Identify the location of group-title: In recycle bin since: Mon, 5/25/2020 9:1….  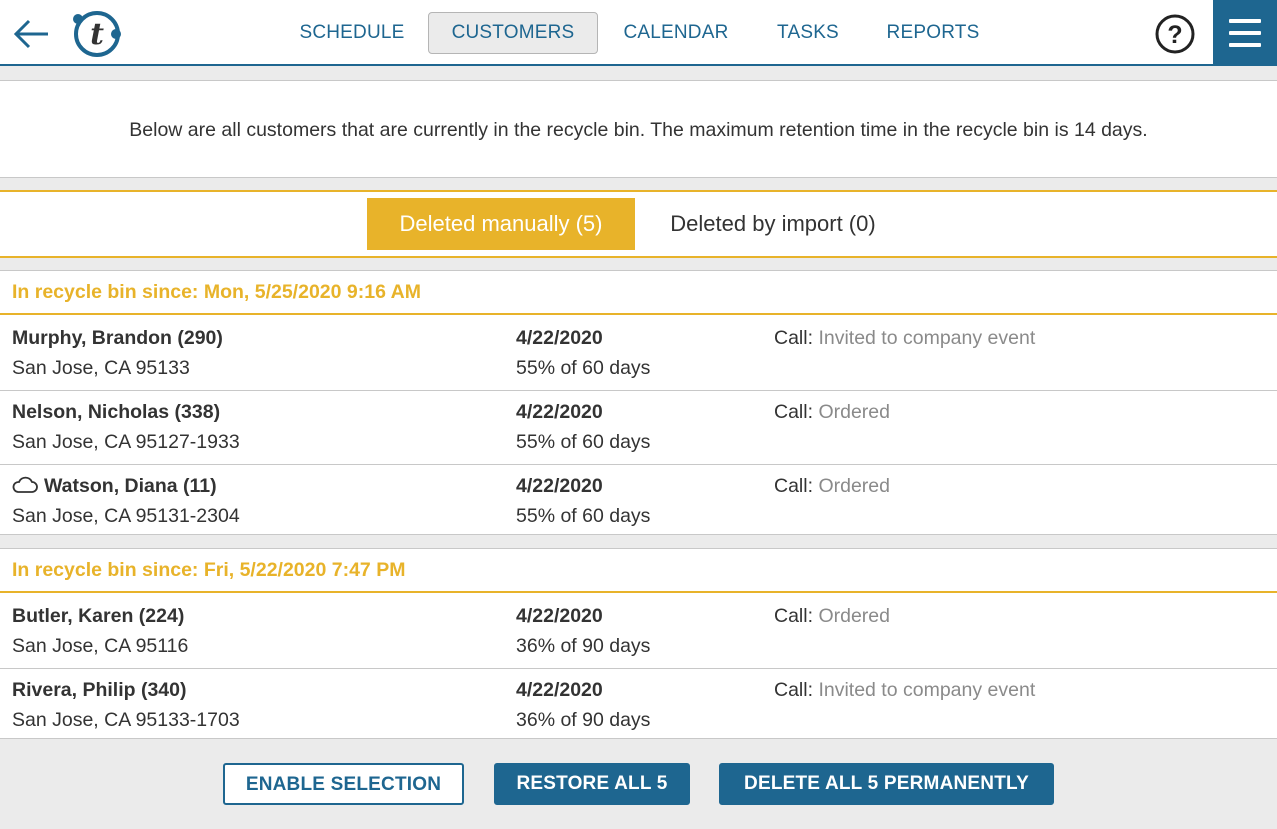
(216, 292).